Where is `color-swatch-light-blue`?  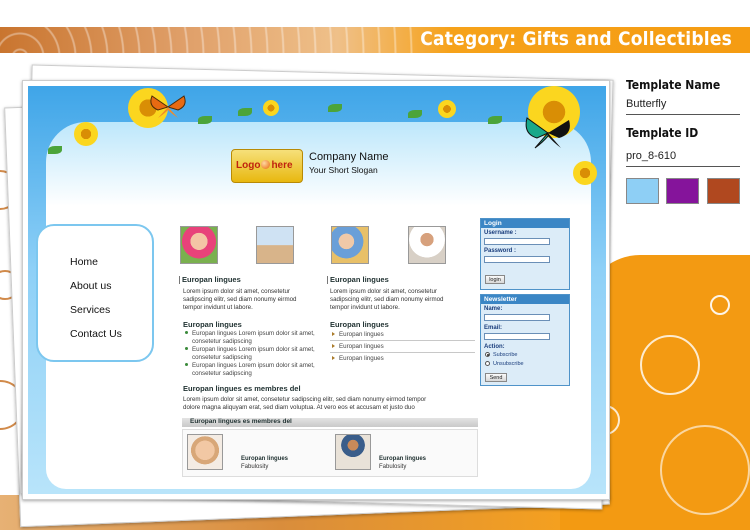 color-swatch-light-blue is located at coordinates (642, 191).